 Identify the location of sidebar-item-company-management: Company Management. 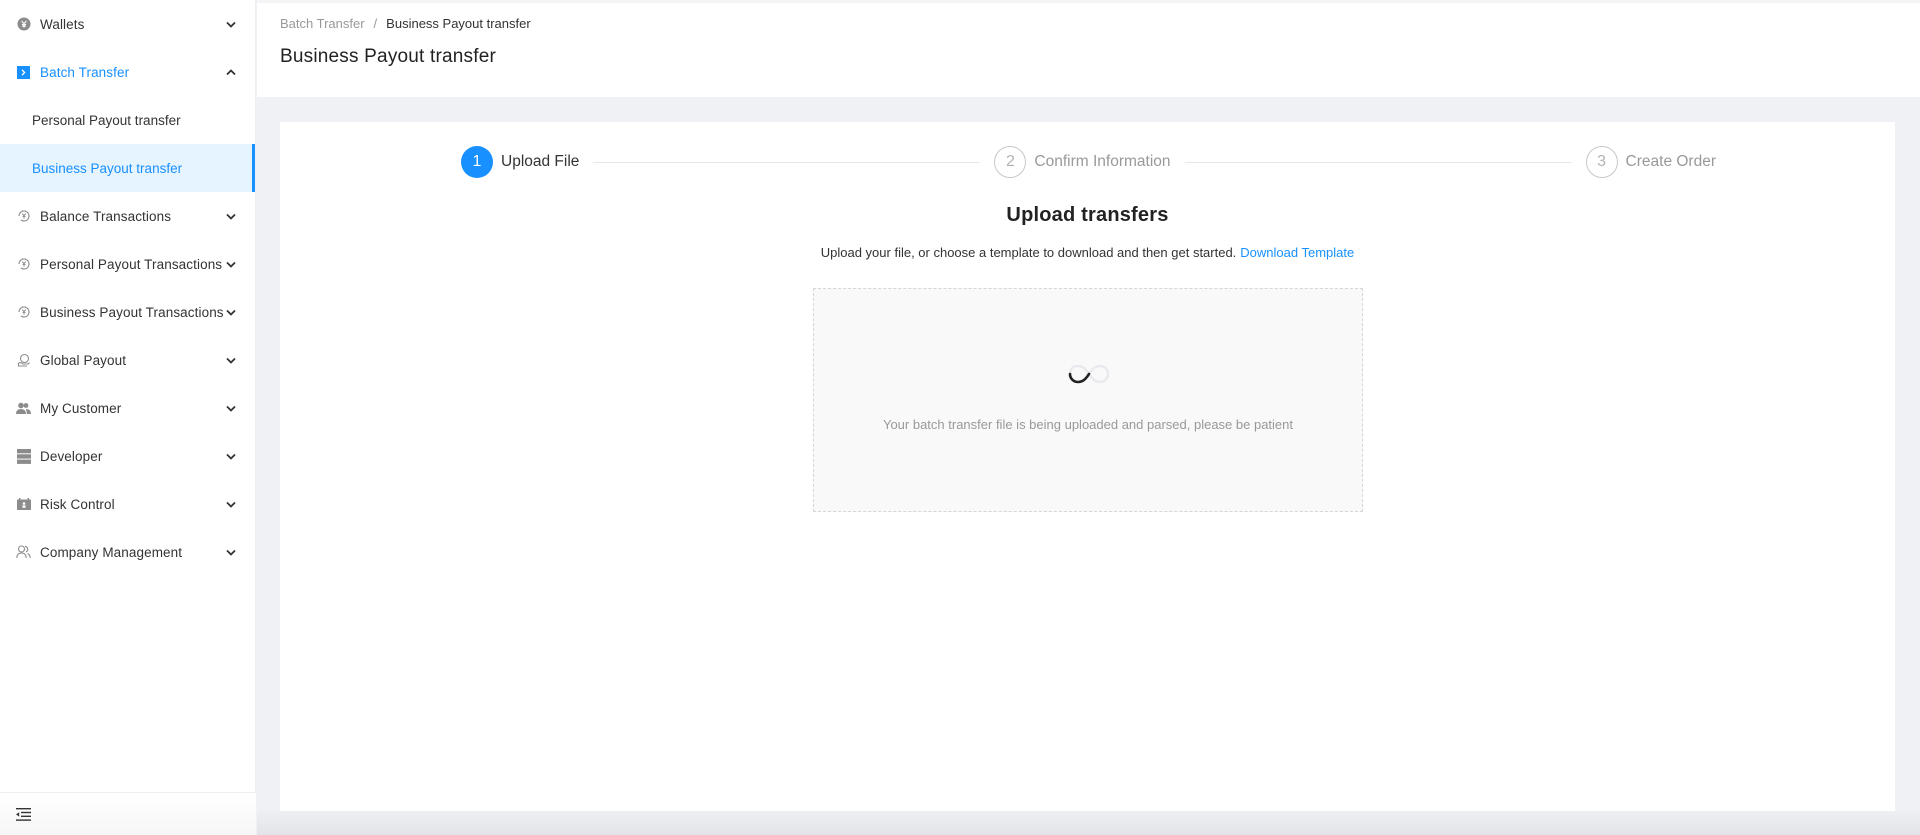
(127, 552).